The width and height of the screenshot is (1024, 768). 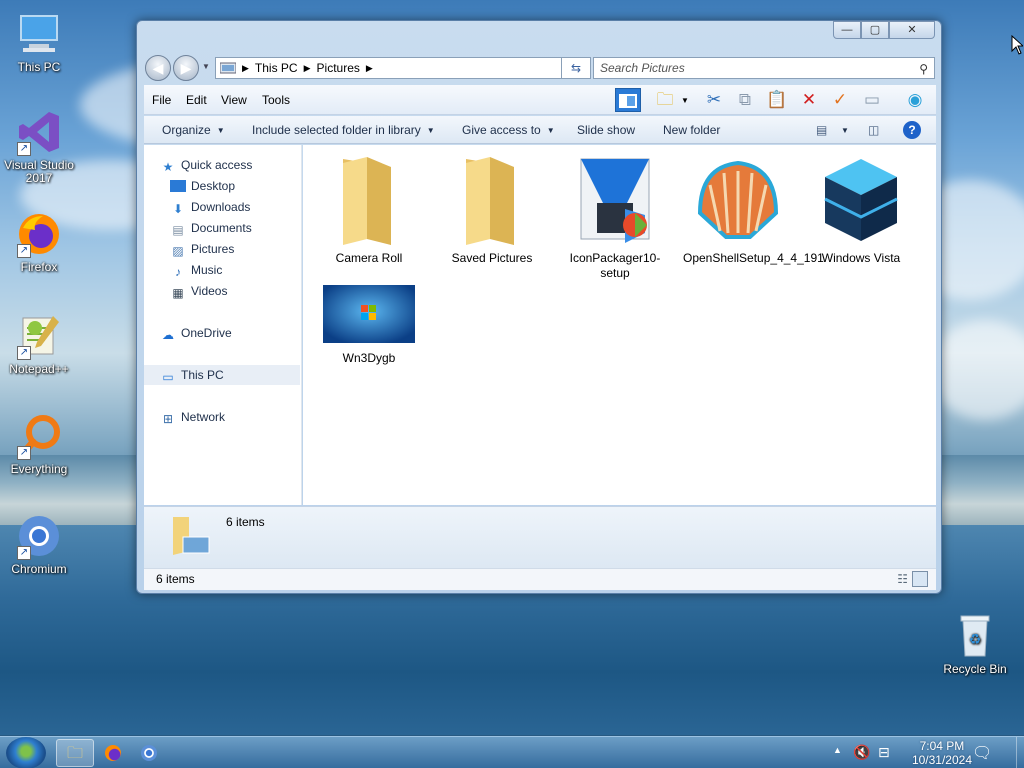 I want to click on desktop-icon-notepad-plus-plus: ↗ Notepad++, so click(x=39, y=344).